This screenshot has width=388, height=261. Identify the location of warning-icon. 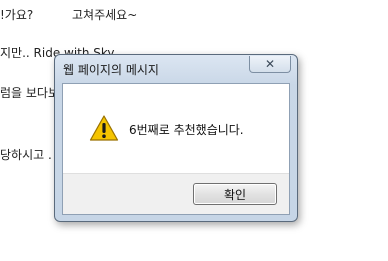
(104, 128).